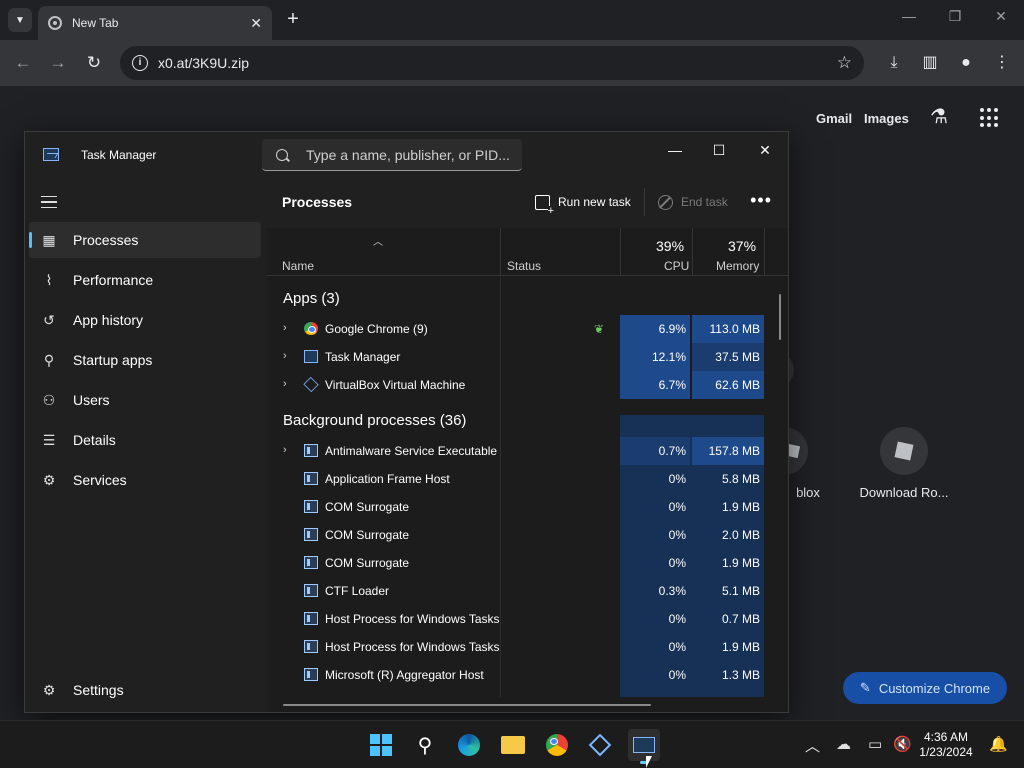  What do you see at coordinates (94, 63) in the screenshot?
I see `reload-icon: ↻` at bounding box center [94, 63].